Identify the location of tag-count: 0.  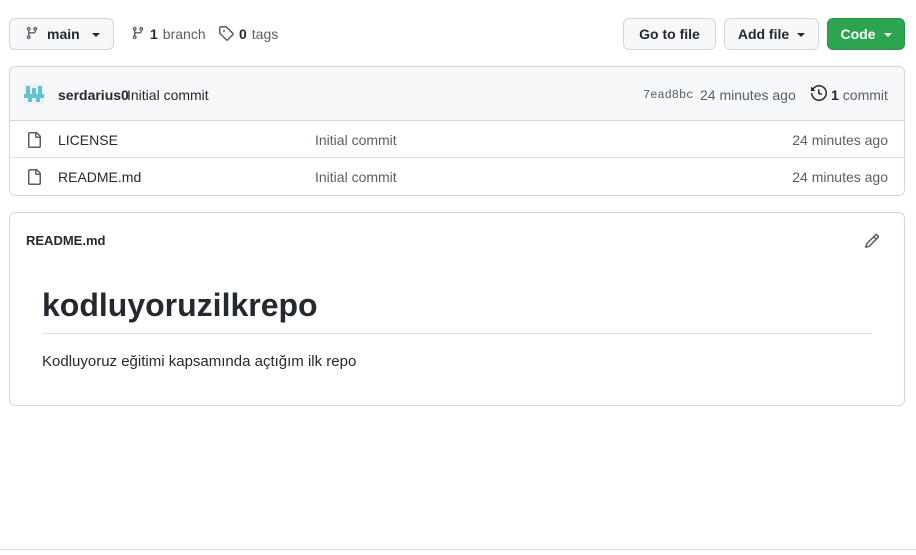
(243, 34).